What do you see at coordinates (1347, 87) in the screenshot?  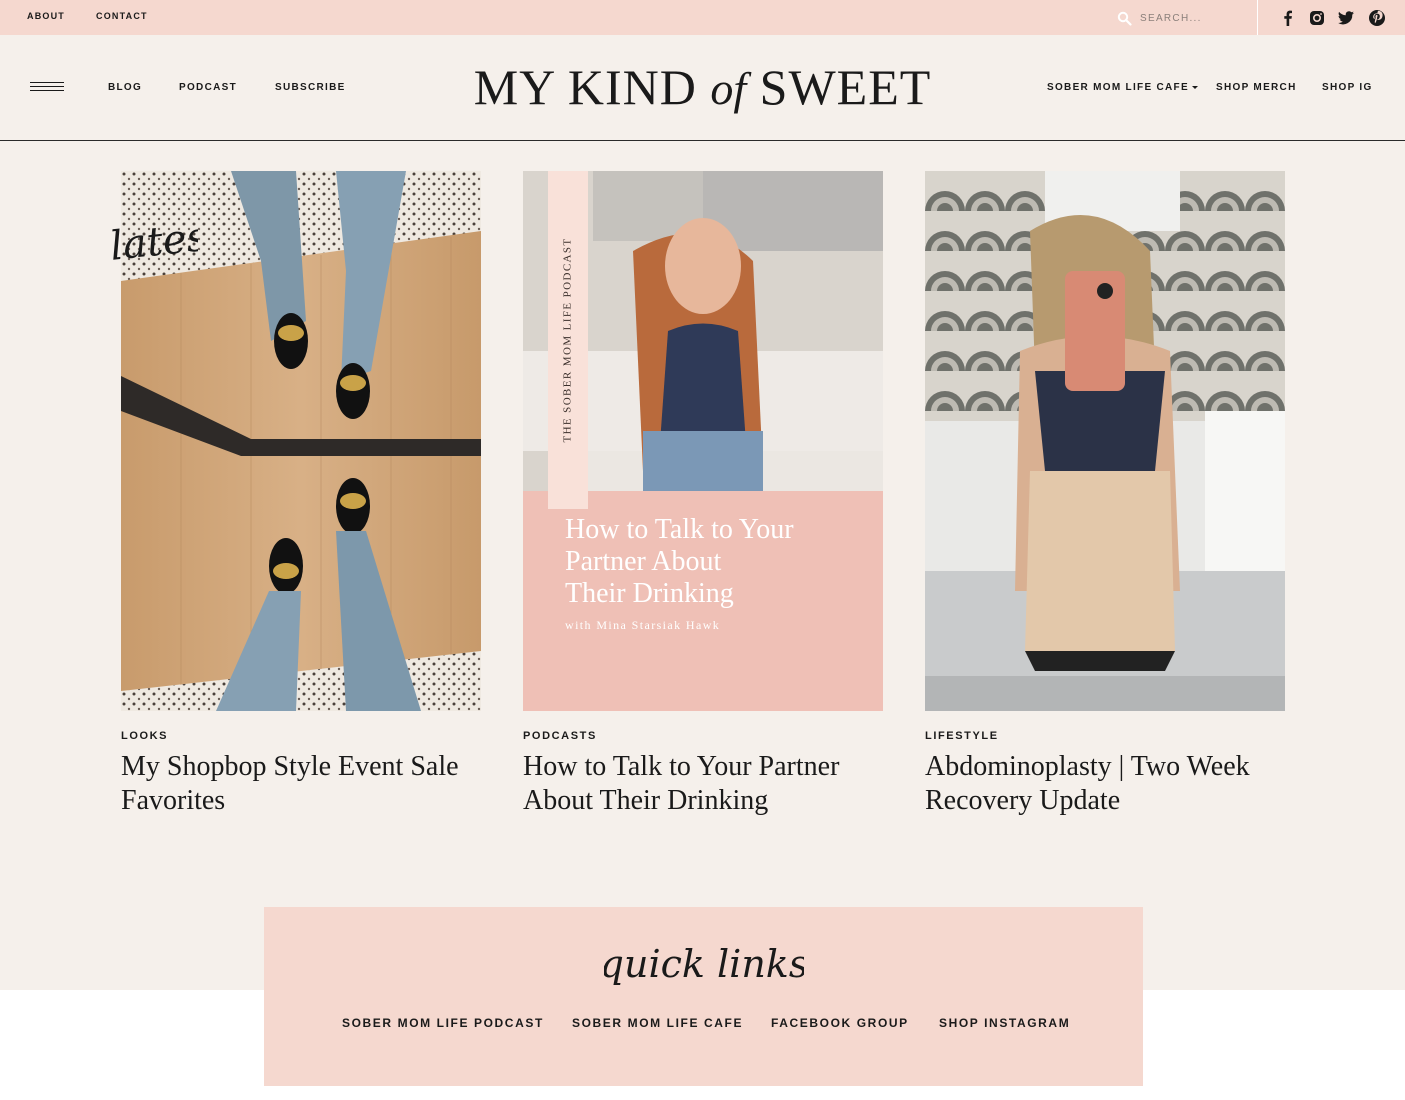 I see `nav-shop-ig: SHOP IG` at bounding box center [1347, 87].